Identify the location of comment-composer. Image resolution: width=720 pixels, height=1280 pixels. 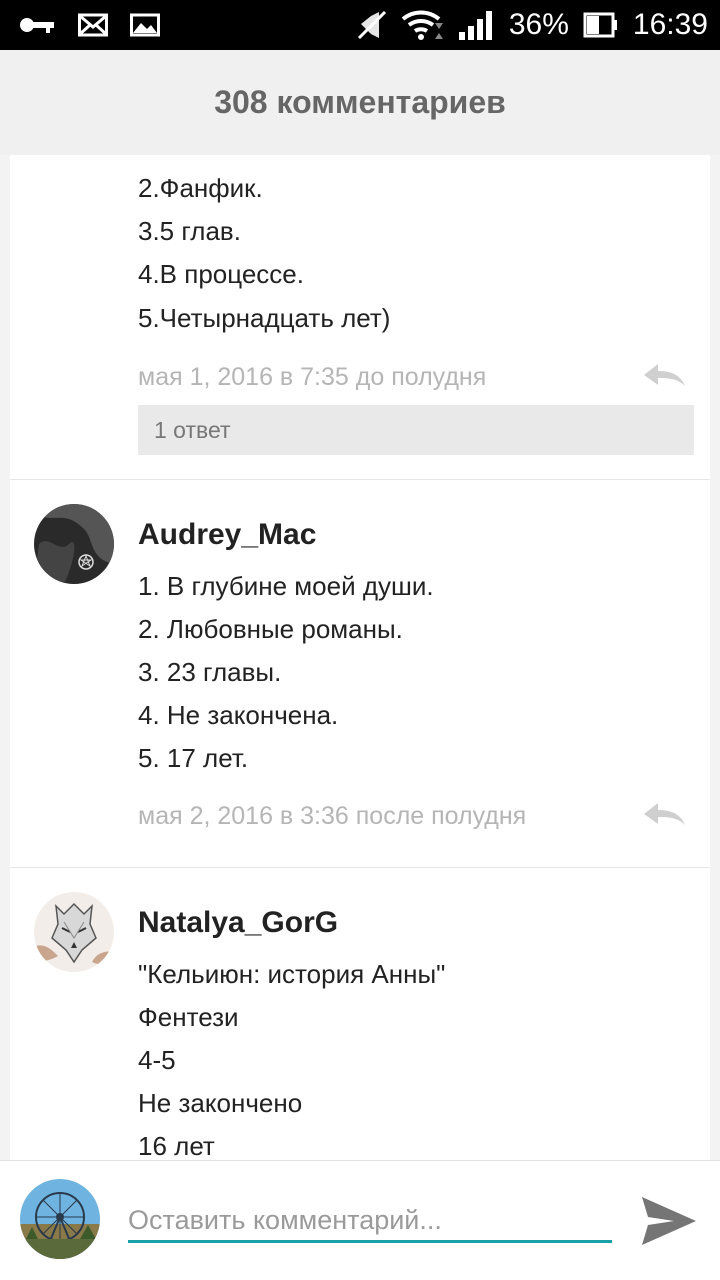
(360, 1220).